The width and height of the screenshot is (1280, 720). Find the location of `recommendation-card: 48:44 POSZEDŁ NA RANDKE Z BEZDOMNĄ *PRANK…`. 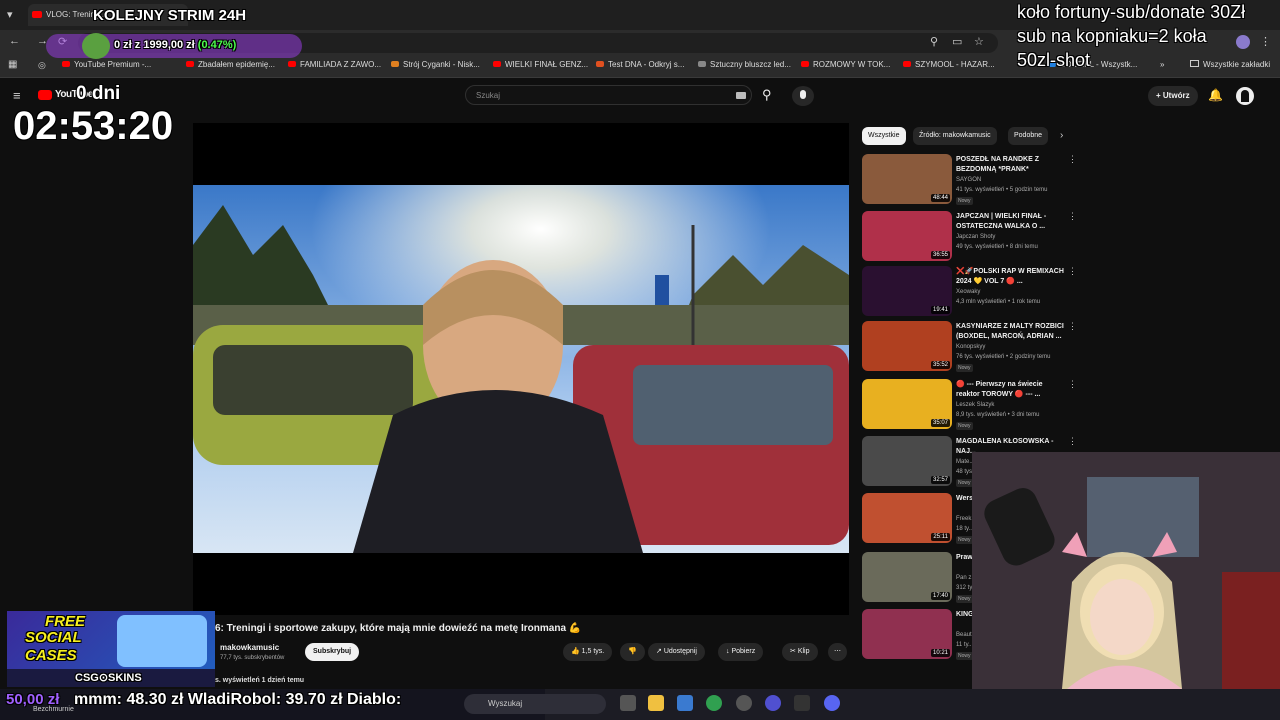

recommendation-card: 48:44 POSZEDŁ NA RANDKE Z BEZDOMNĄ *PRANK… is located at coordinates (969, 180).